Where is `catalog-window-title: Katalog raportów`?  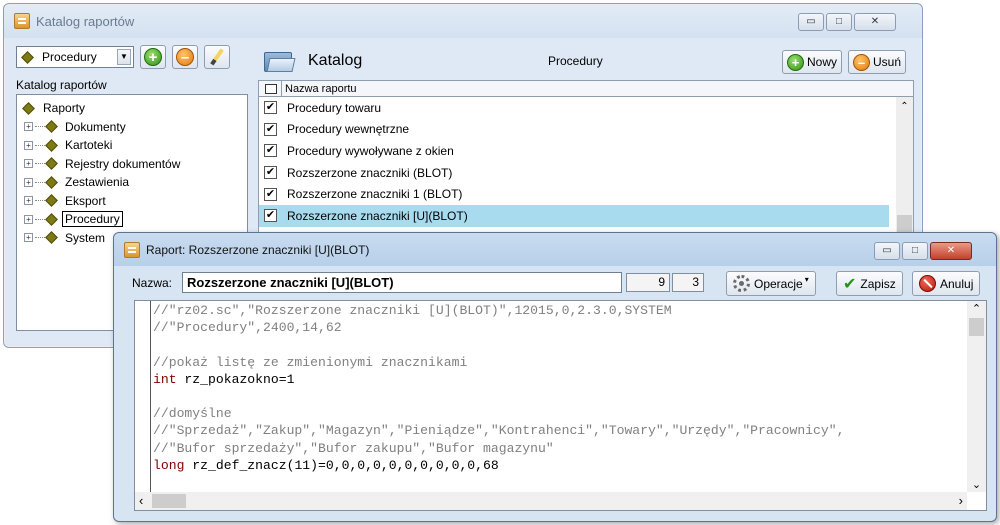
catalog-window-title: Katalog raportów is located at coordinates (85, 21).